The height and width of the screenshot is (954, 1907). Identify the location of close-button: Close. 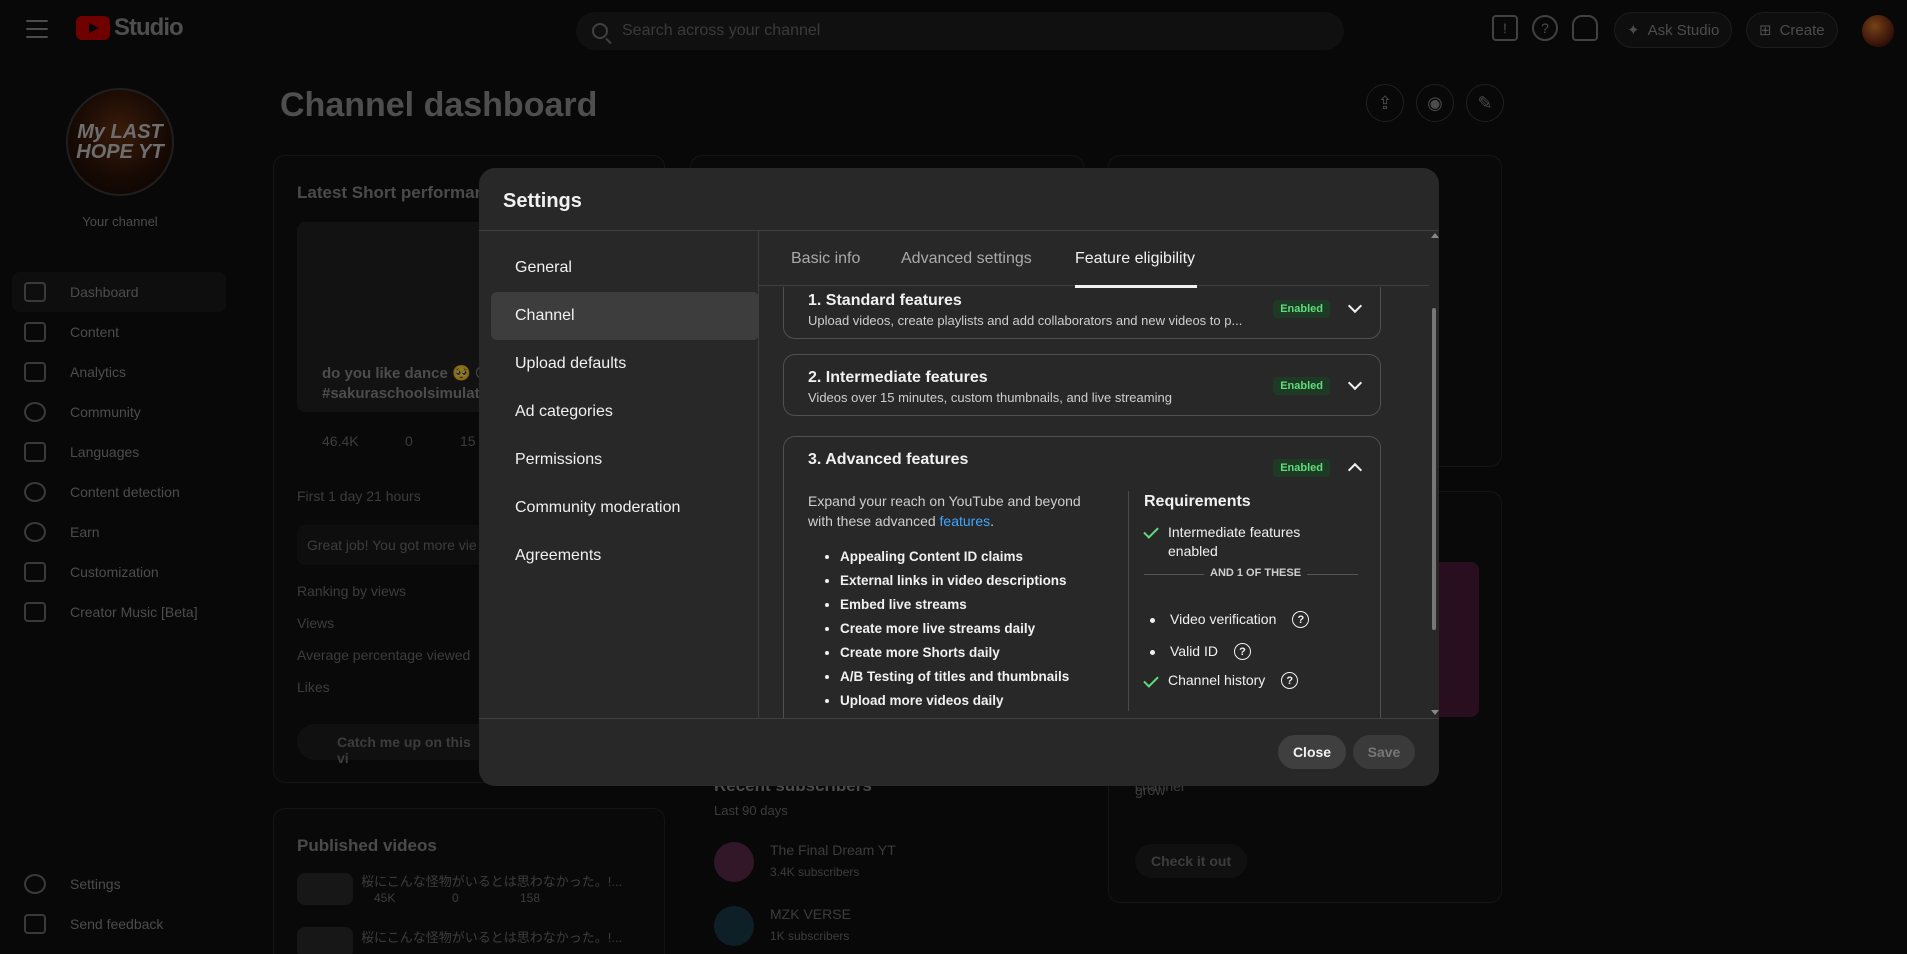
(1312, 752).